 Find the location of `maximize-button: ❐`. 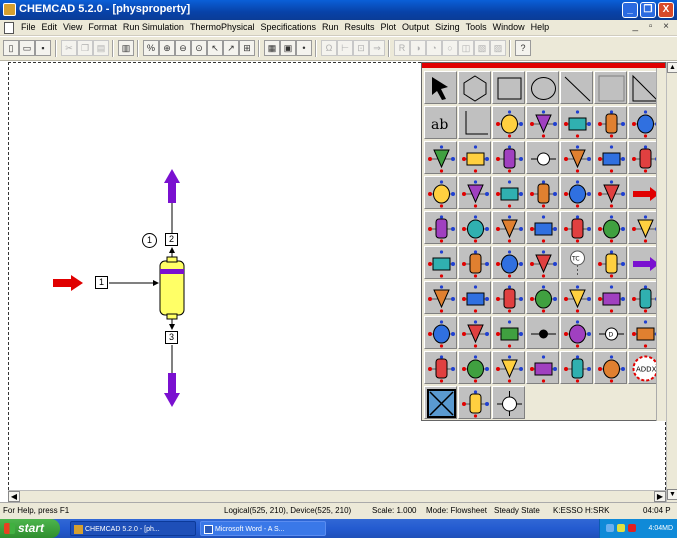

maximize-button: ❐ is located at coordinates (648, 10).